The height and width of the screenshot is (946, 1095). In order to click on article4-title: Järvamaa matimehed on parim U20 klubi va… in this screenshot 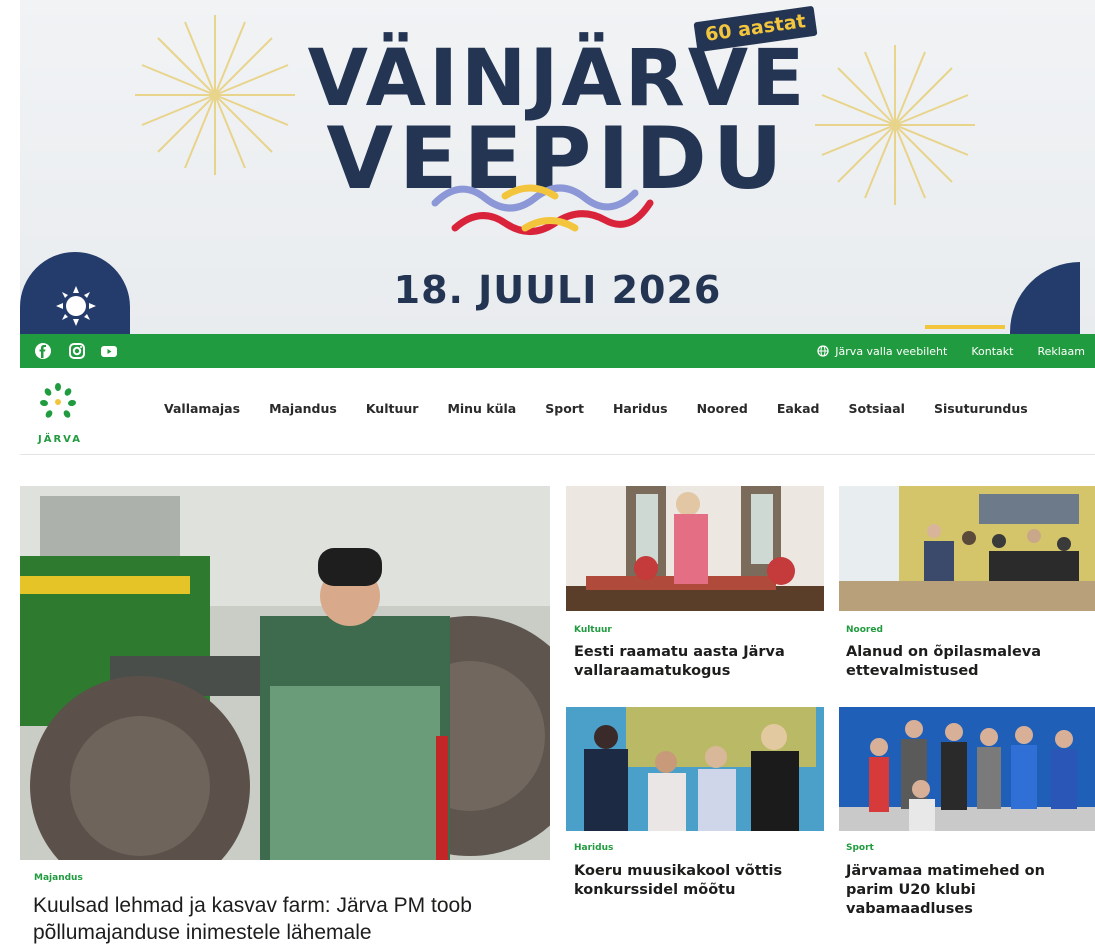, I will do `click(968, 890)`.